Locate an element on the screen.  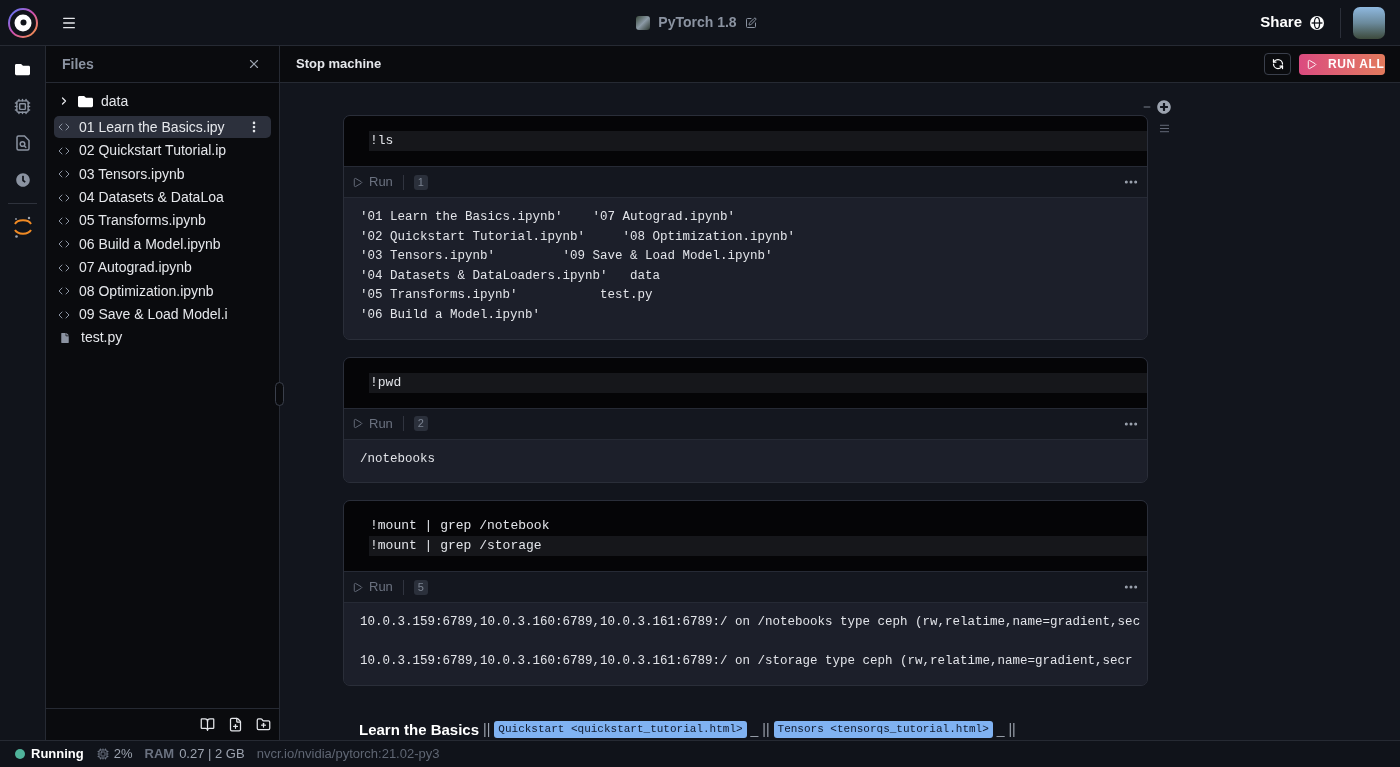
arcs-logo-icon is located at coordinates (22, 227).